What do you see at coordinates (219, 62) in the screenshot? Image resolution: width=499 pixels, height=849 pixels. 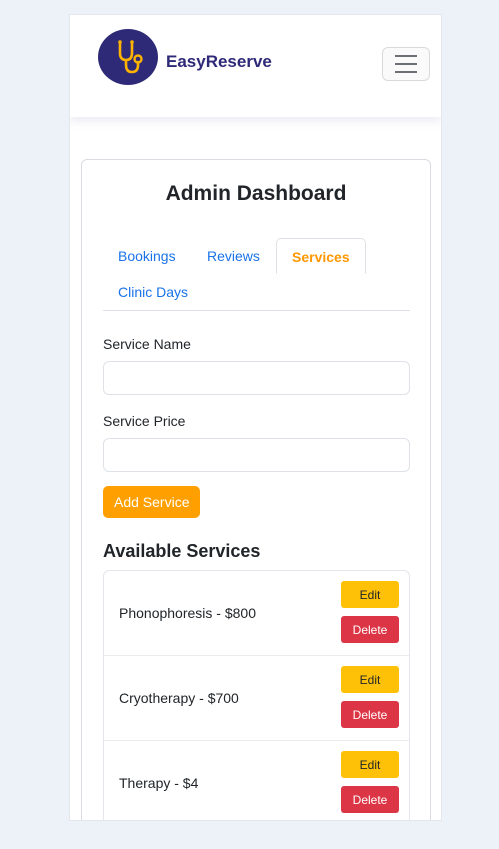 I see `brand-name: EasyReserve` at bounding box center [219, 62].